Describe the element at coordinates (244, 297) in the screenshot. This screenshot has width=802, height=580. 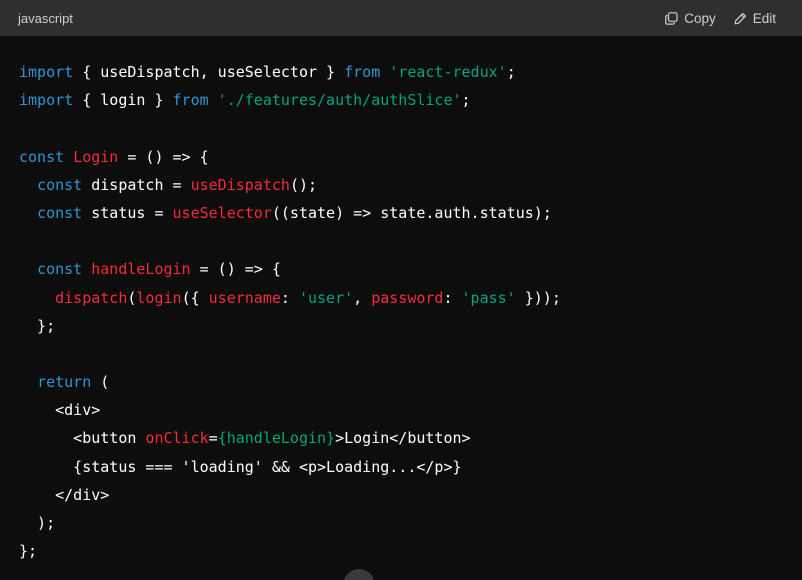
I see `code-token: username` at that location.